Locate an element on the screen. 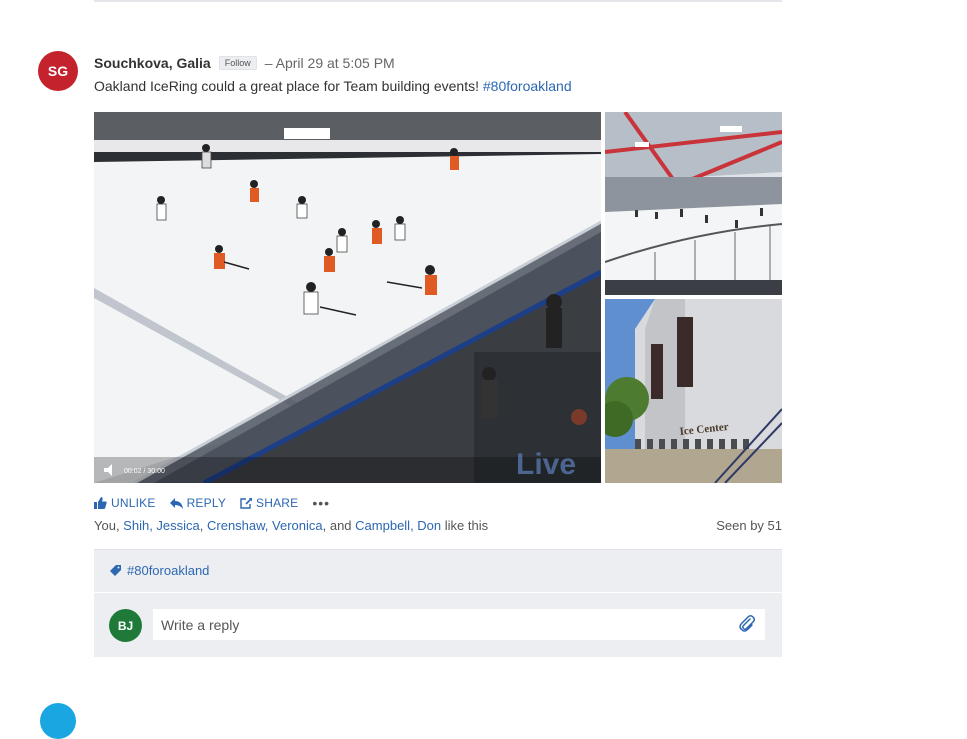  post-hashtag-link: #80foroakland is located at coordinates (527, 86).